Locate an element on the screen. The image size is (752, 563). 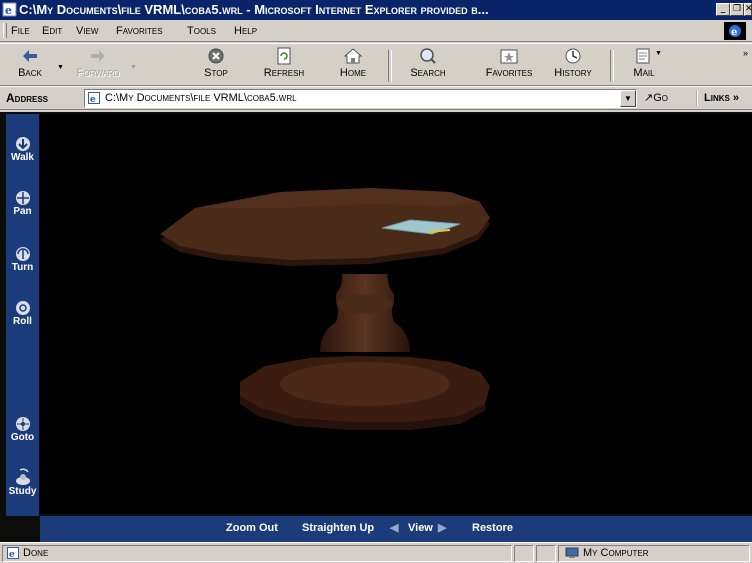
restore-button: ❐ is located at coordinates (737, 9).